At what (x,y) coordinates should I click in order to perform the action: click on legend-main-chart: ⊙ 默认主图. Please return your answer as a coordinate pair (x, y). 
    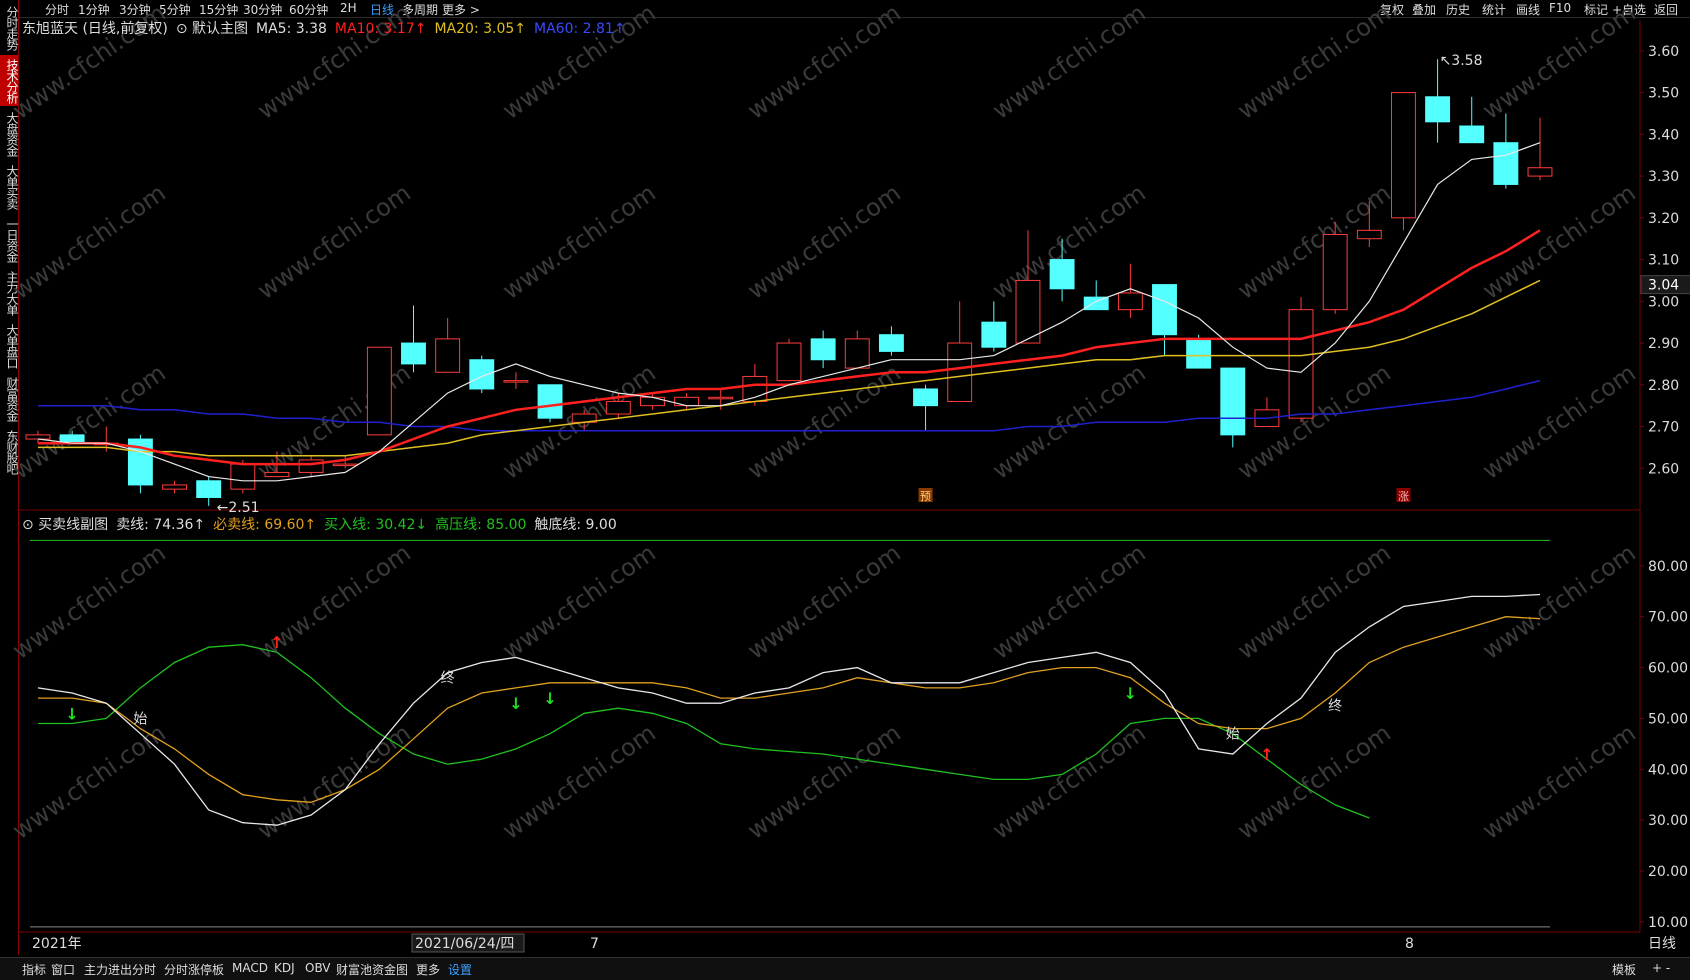
    Looking at the image, I should click on (212, 29).